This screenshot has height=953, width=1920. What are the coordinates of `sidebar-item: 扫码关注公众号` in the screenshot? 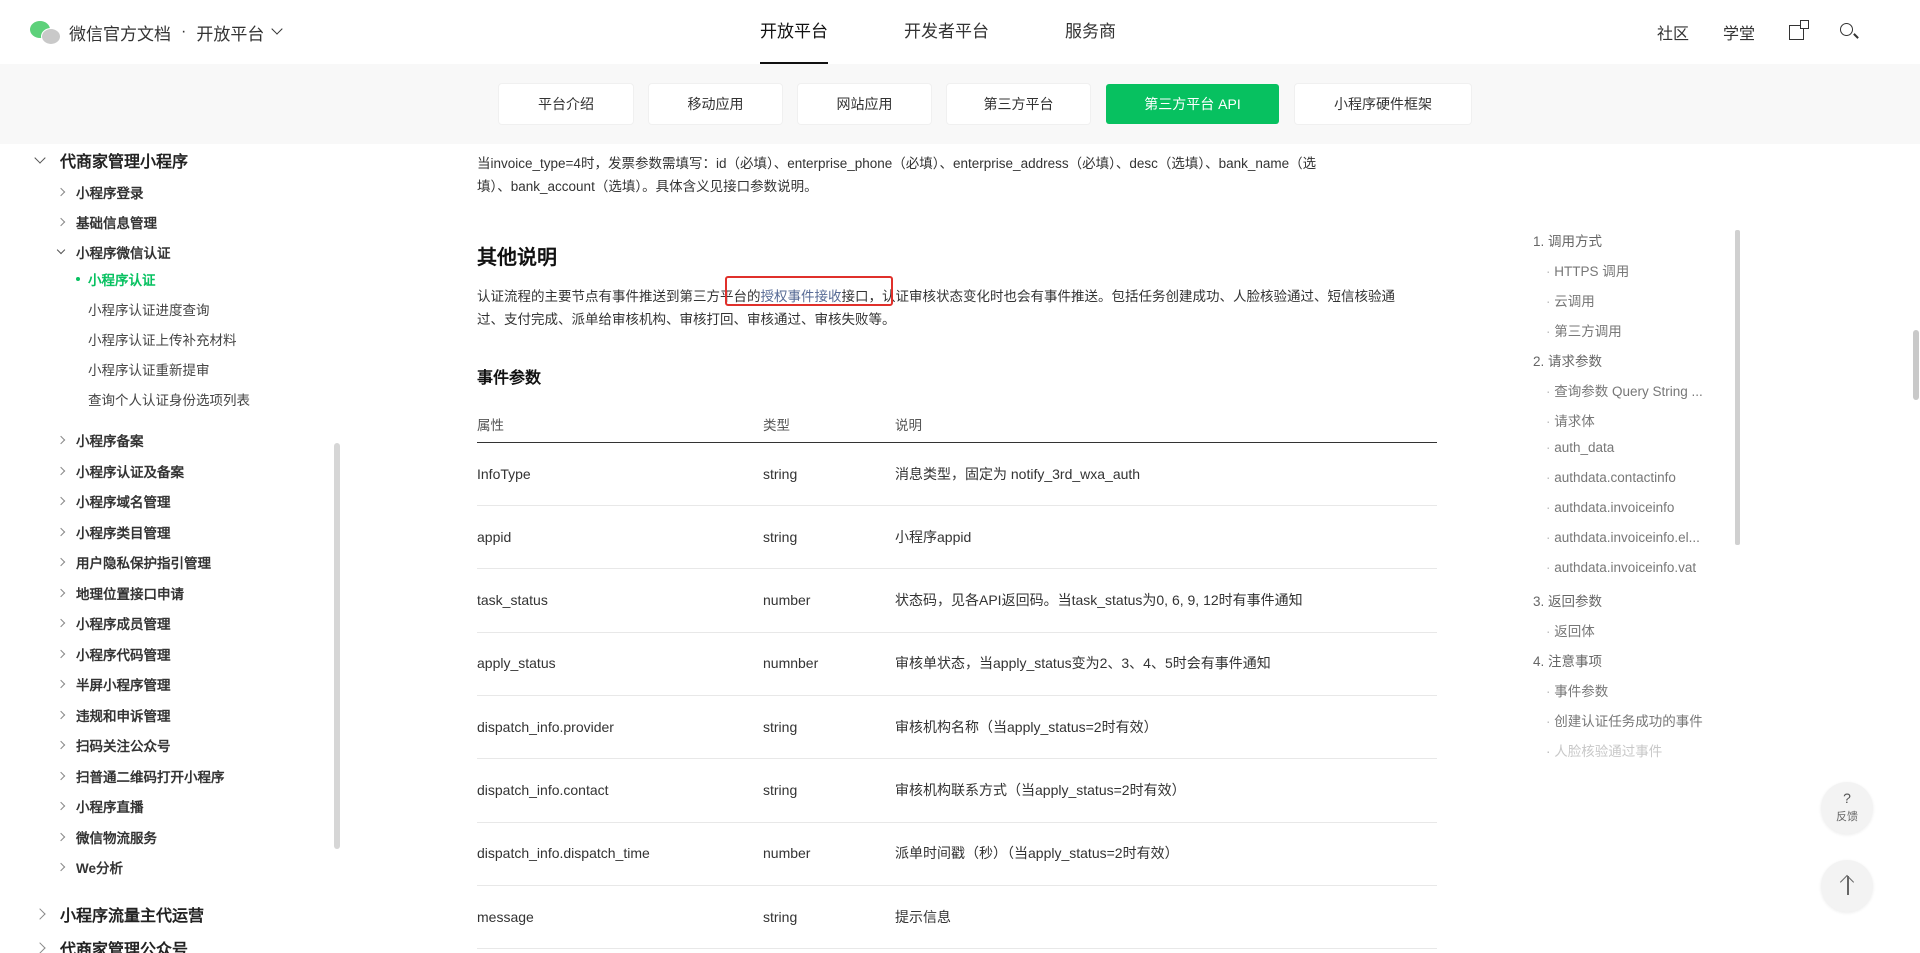 It's located at (113, 745).